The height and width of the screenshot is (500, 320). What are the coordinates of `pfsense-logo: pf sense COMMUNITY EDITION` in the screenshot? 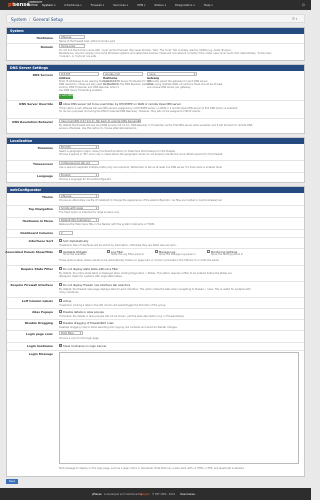 It's located at (25, 4).